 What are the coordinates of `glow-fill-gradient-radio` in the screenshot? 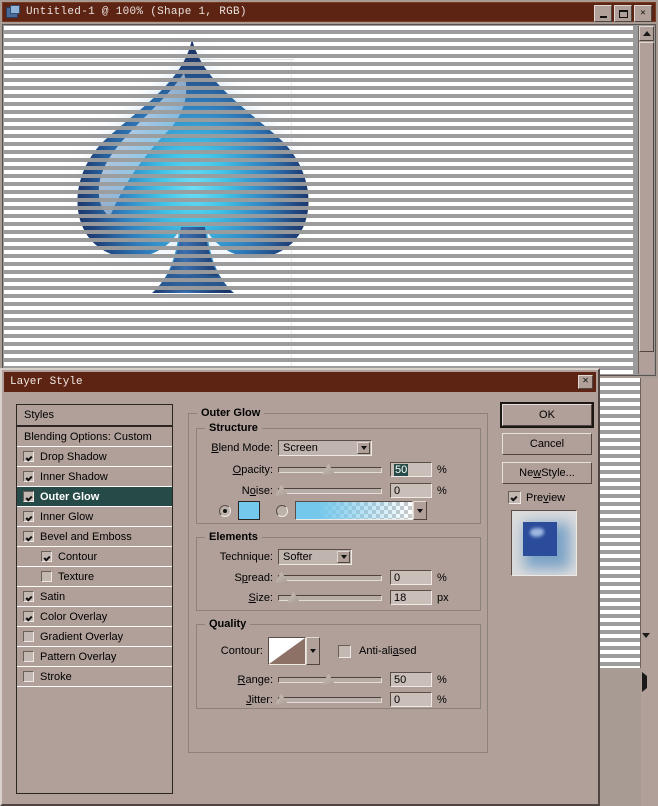 It's located at (282, 510).